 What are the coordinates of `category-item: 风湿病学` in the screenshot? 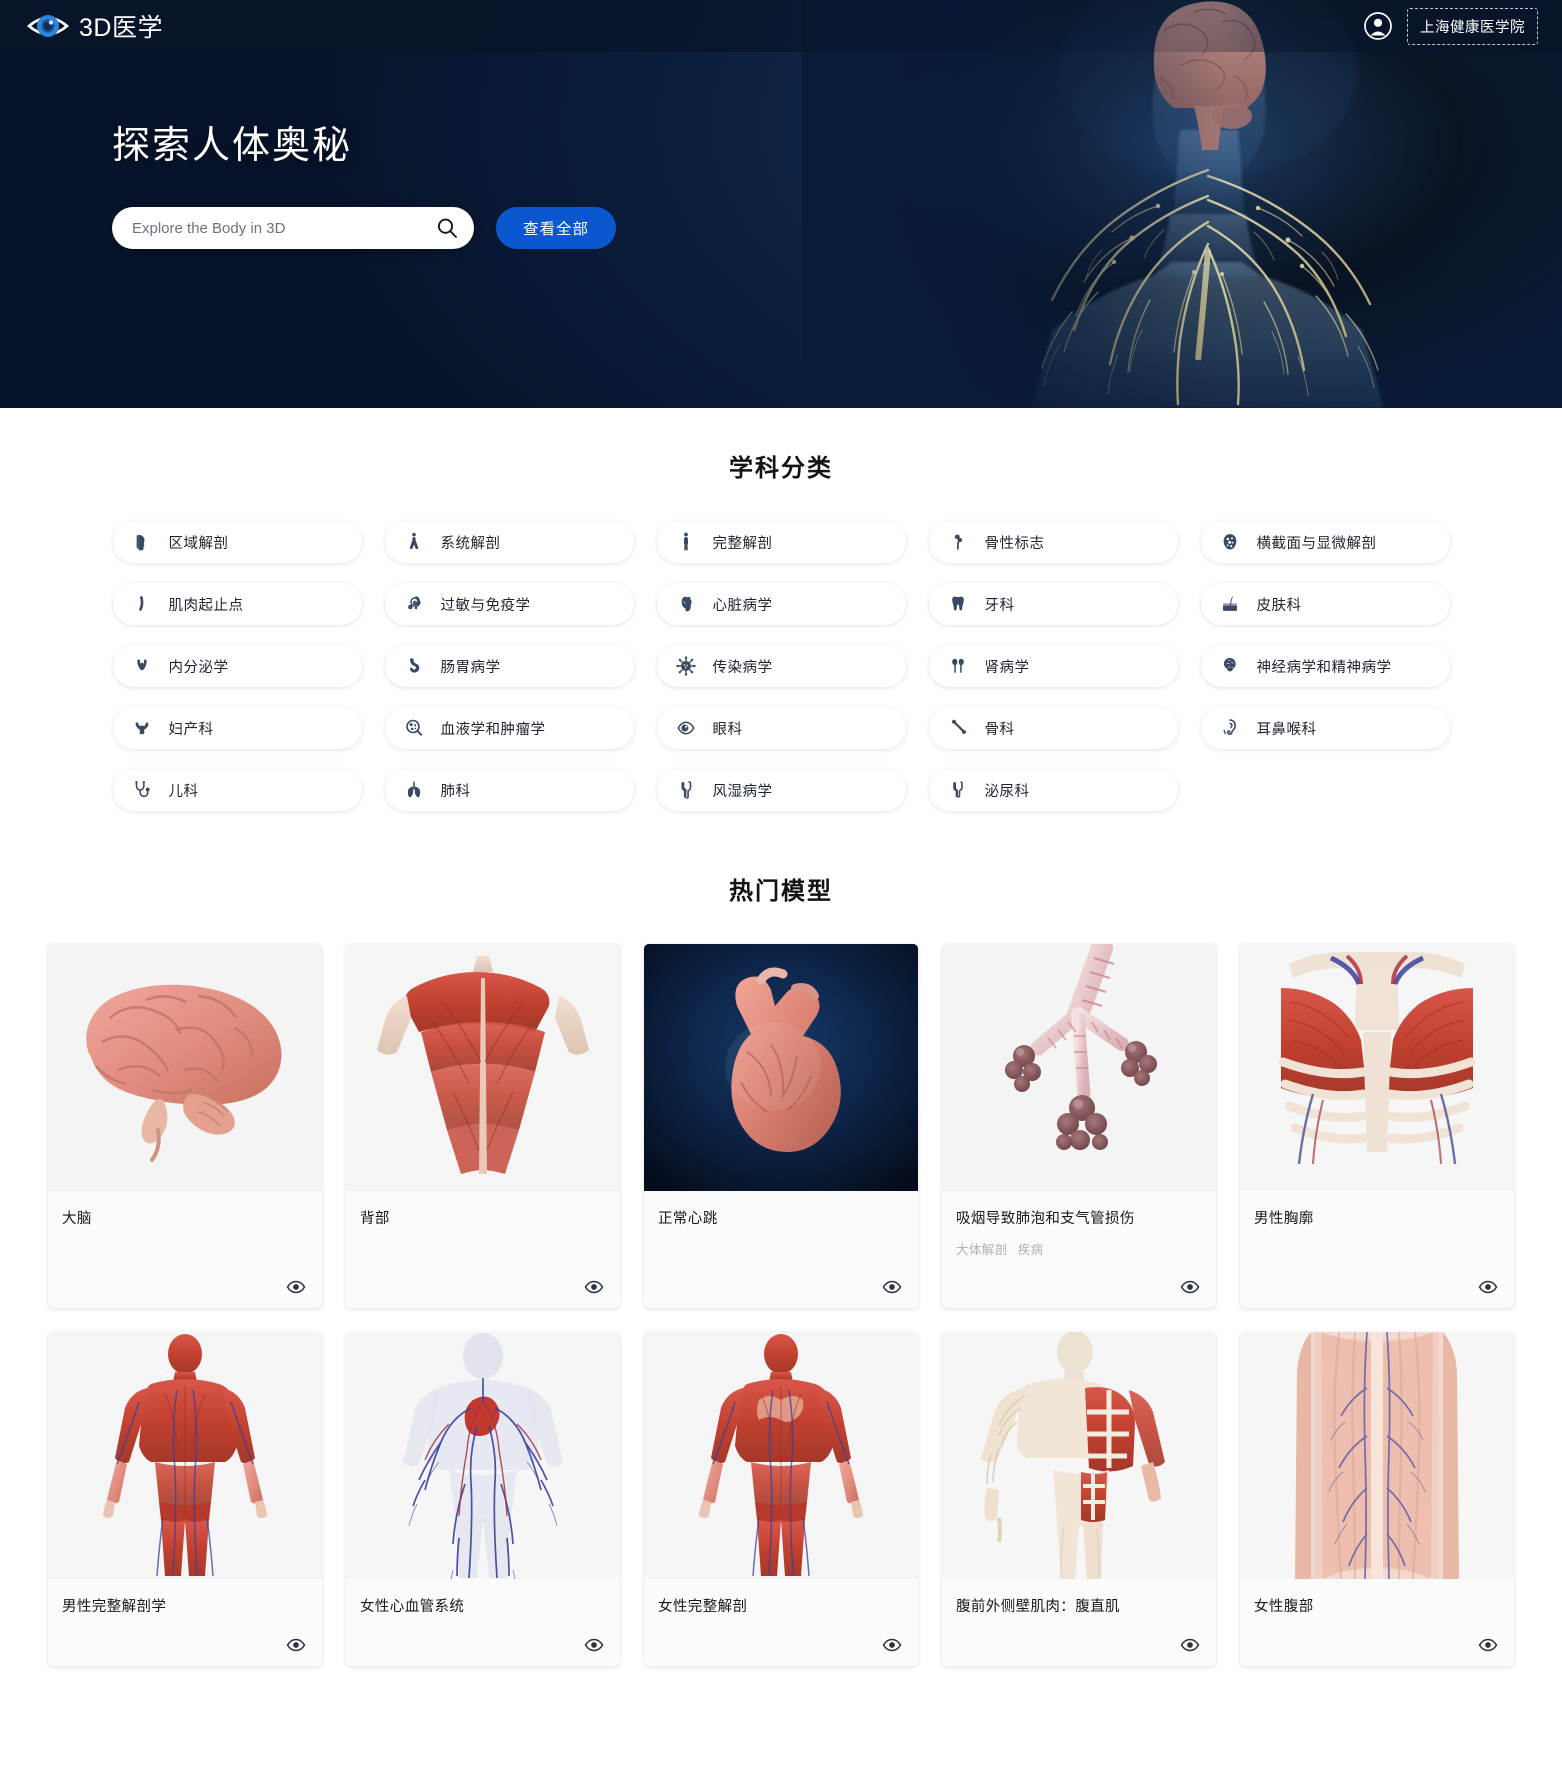 It's located at (781, 790).